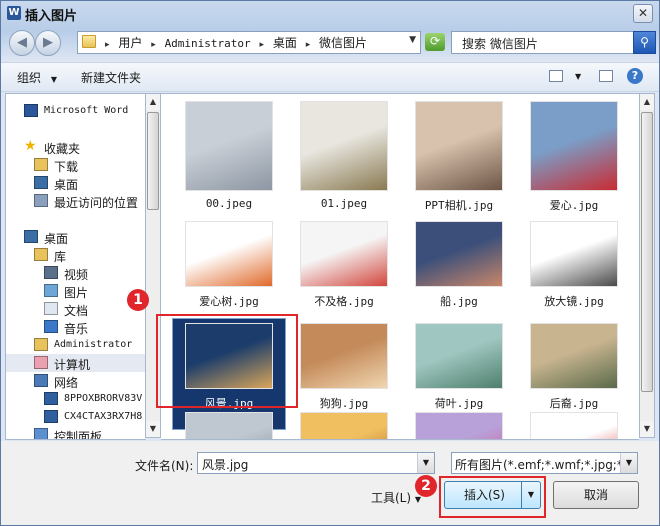  I want to click on file-type-value: 所有图片(*.emf;*.wmf;*.jpg;*.jp, so click(546, 465).